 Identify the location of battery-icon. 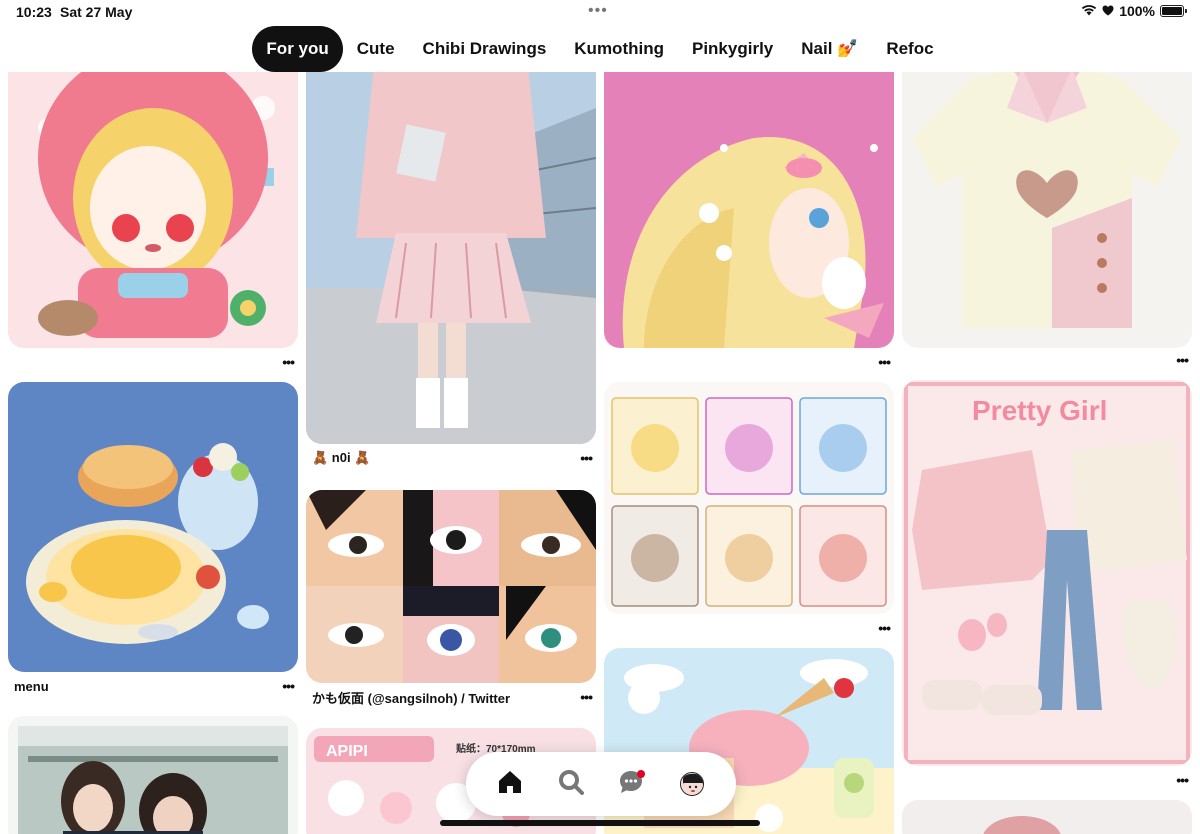
(1173, 11).